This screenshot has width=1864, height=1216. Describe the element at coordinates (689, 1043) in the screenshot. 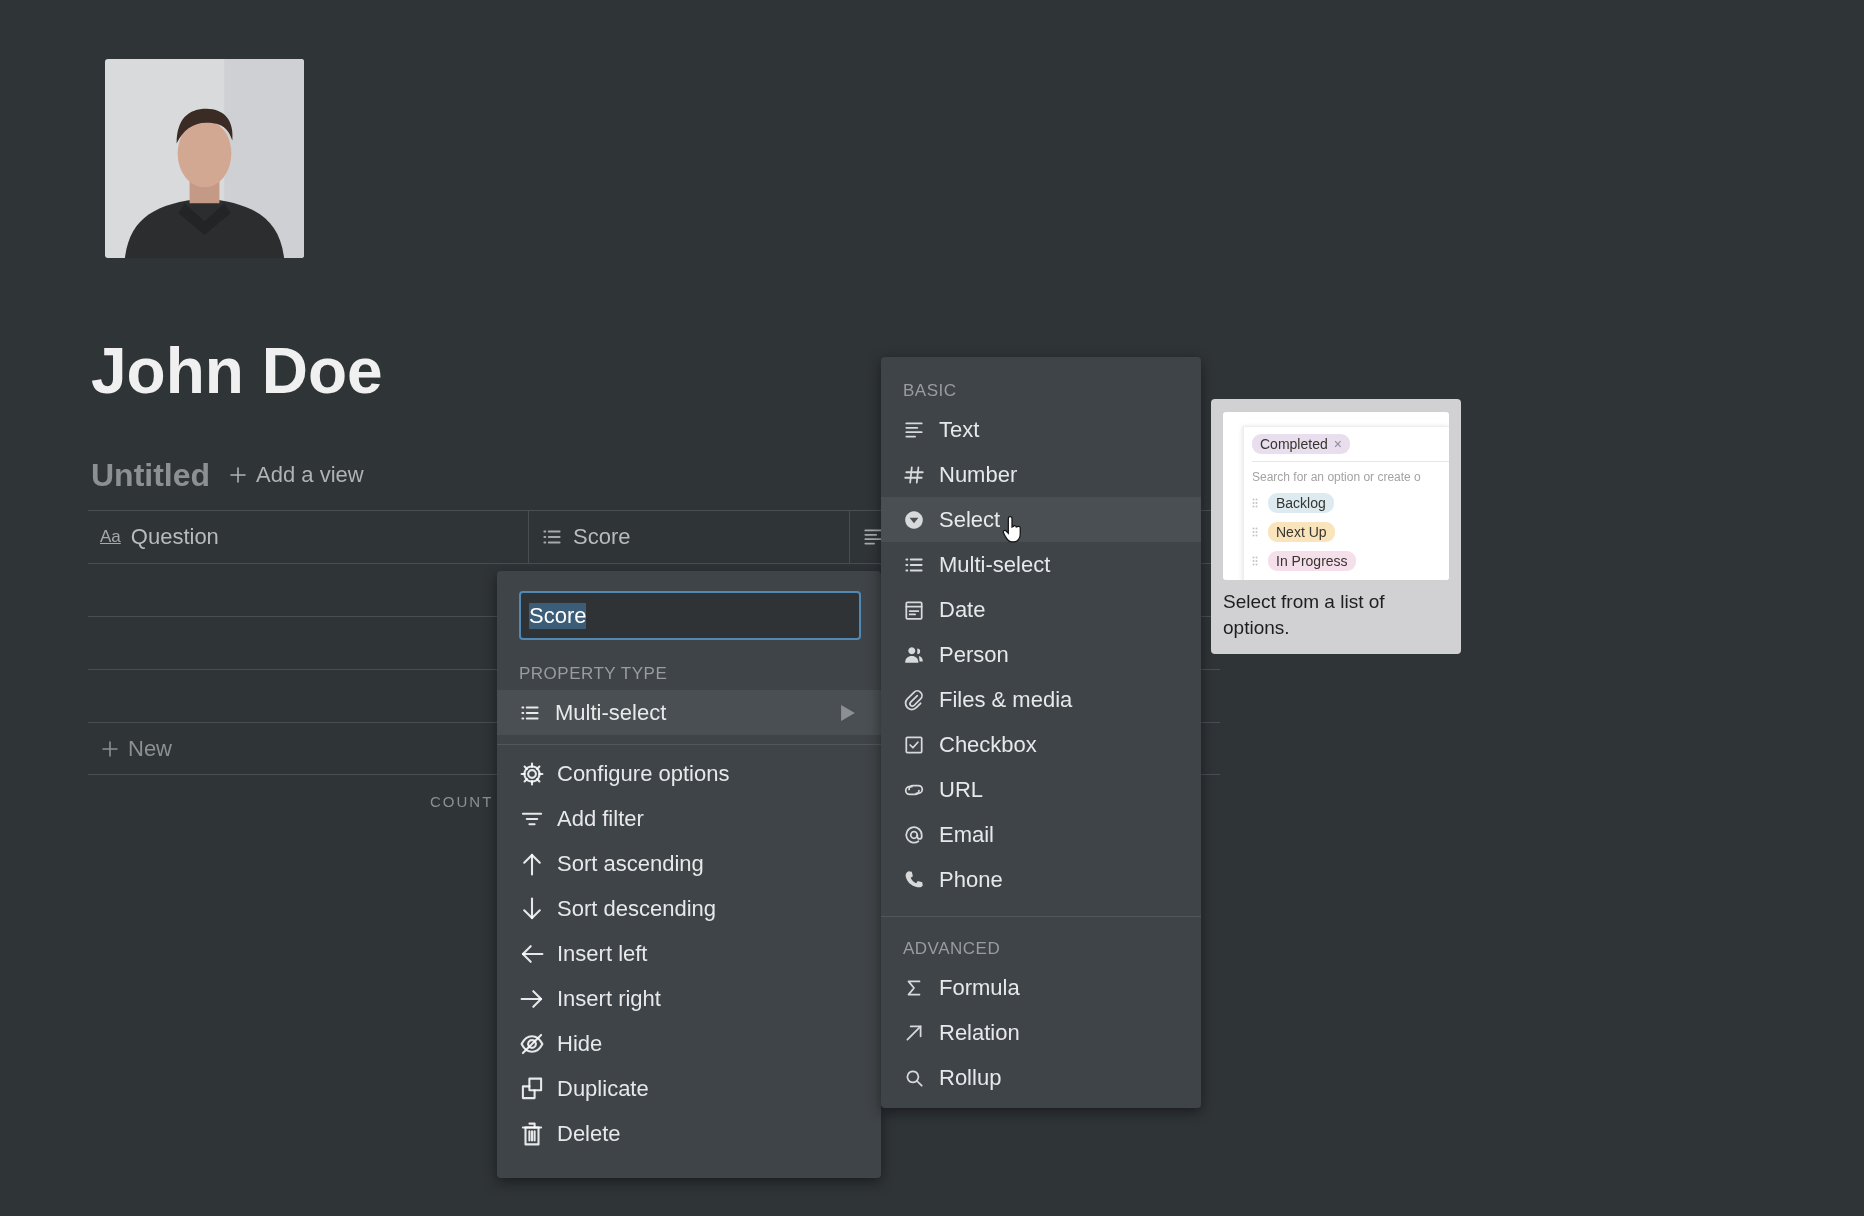

I see `menu-item: Hide` at that location.